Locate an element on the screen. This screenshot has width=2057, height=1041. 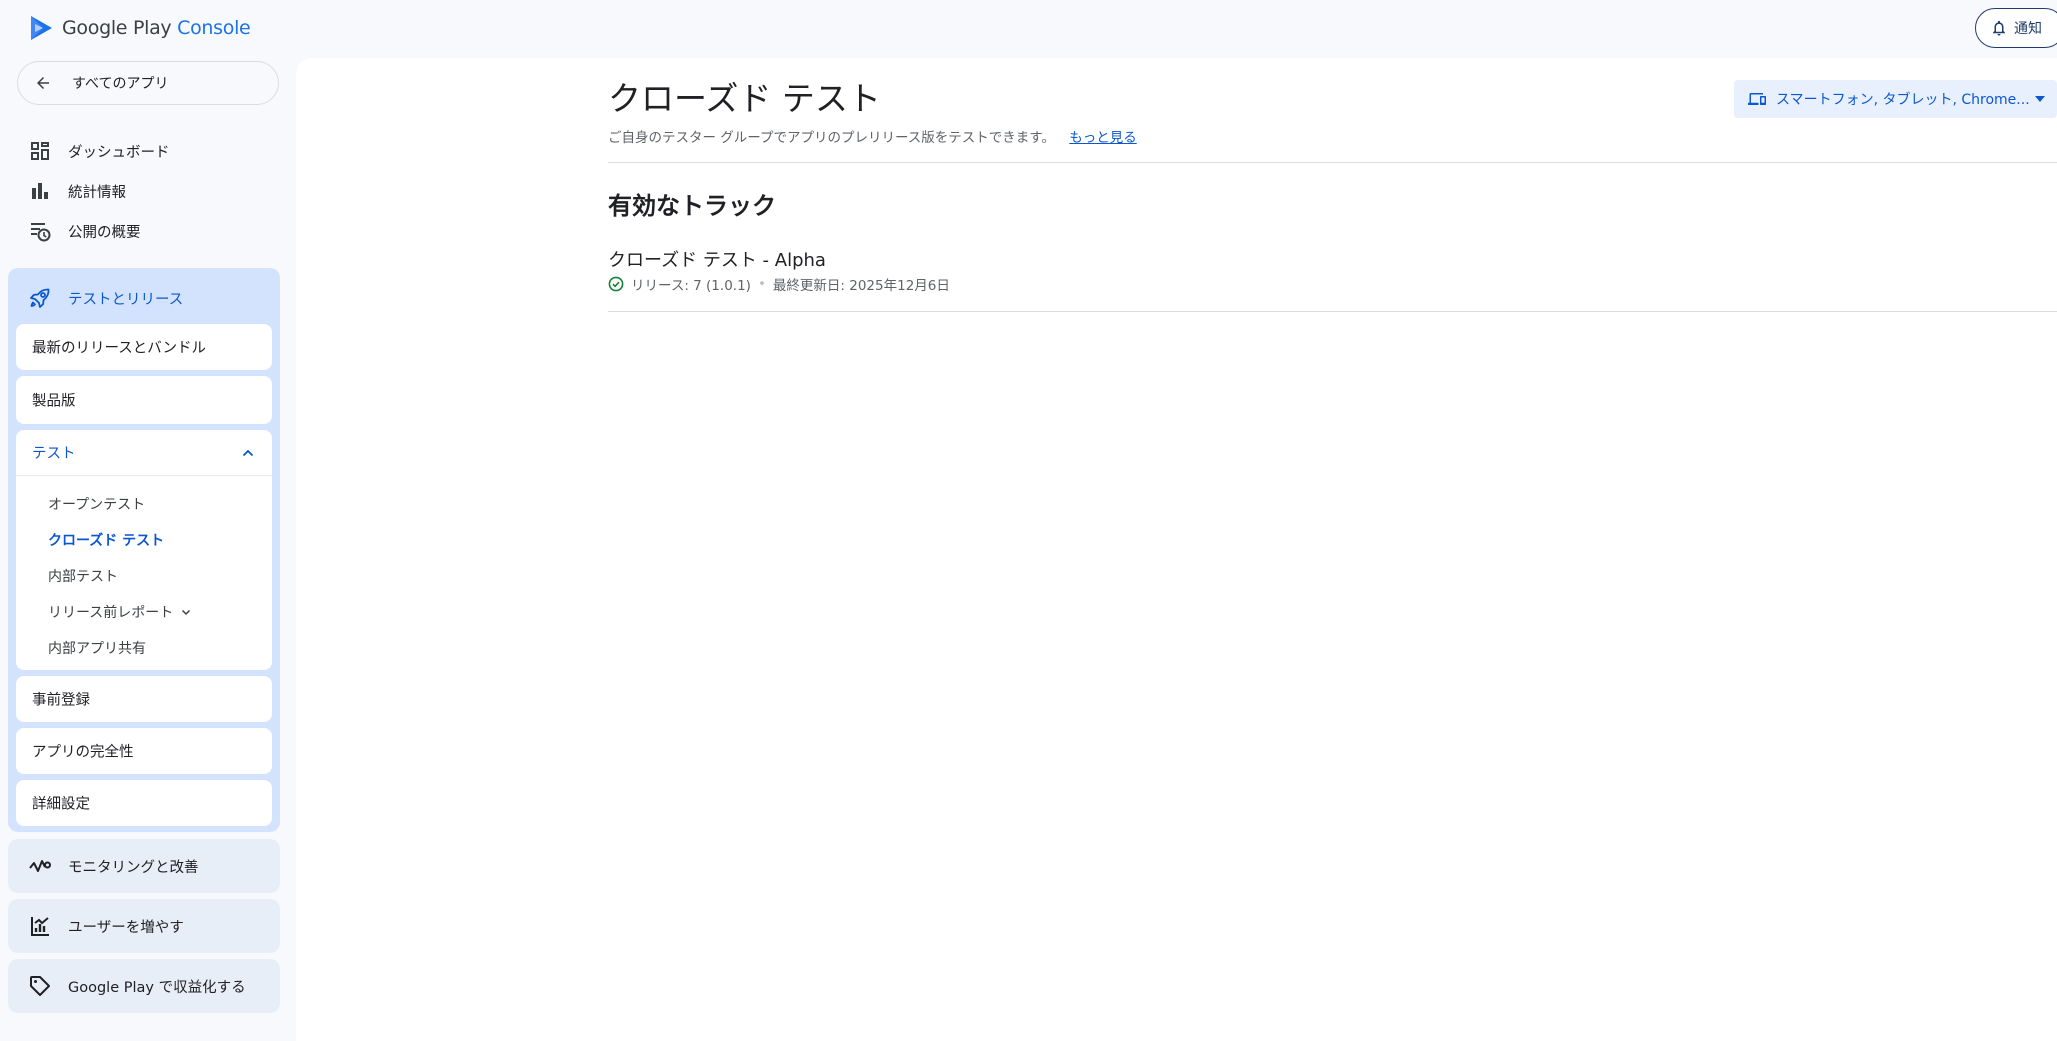
sidebar-item-label: テスト is located at coordinates (54, 454).